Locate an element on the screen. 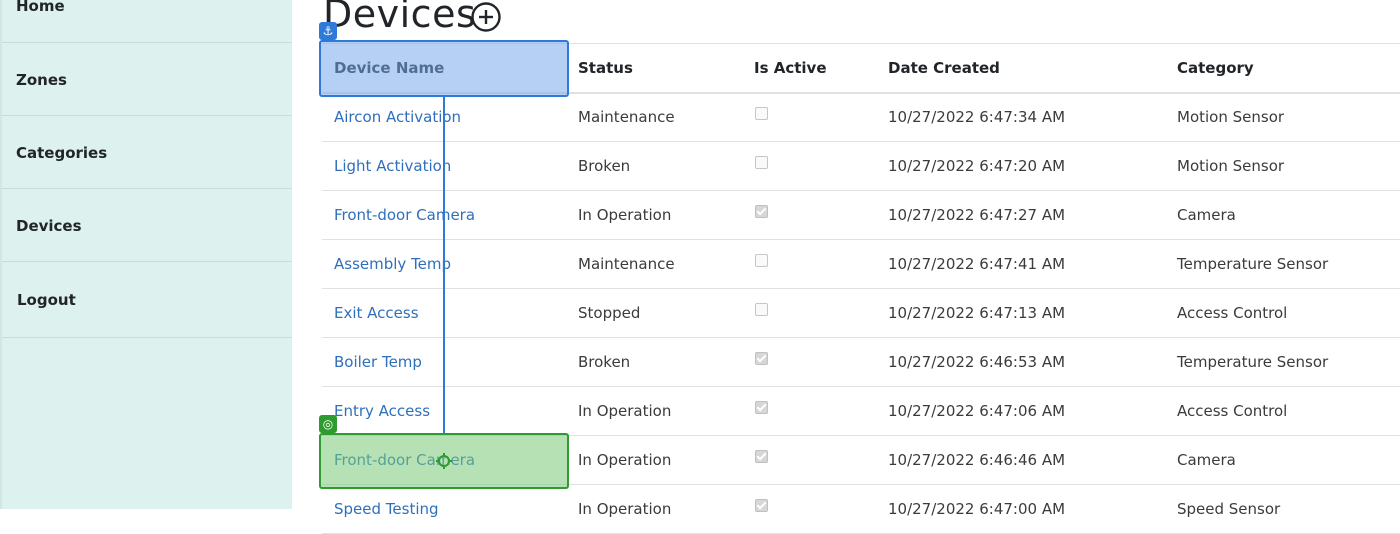 This screenshot has height=534, width=1400. sidebar-item-label: Logout is located at coordinates (46, 300).